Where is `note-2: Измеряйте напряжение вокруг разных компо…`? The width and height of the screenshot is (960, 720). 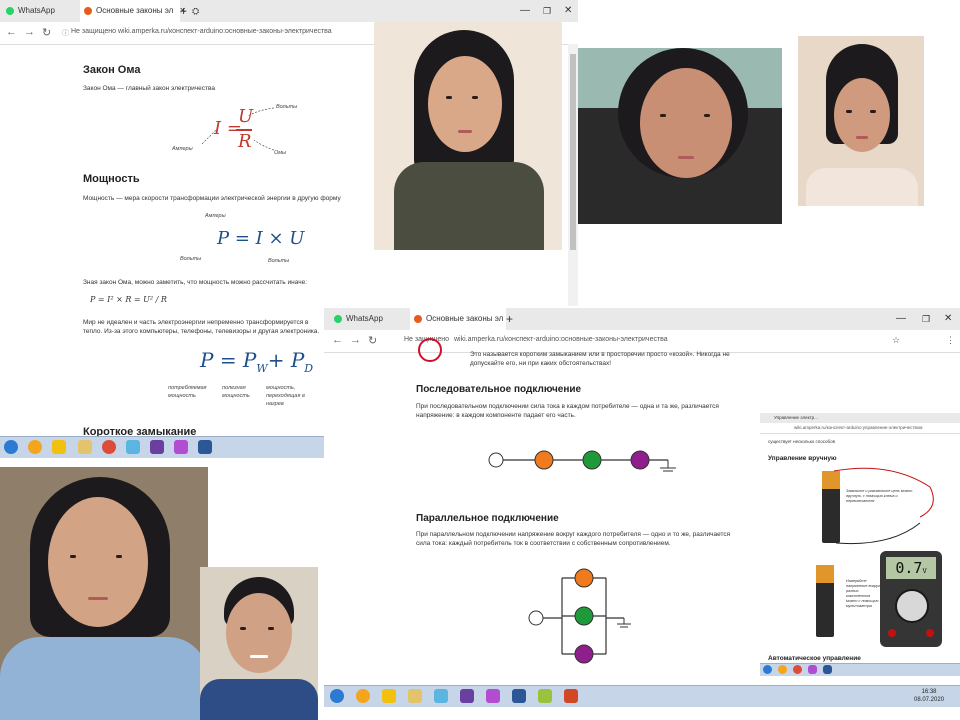
note-2: Измеряйте напряжение вокруг разных компо… is located at coordinates (863, 593).